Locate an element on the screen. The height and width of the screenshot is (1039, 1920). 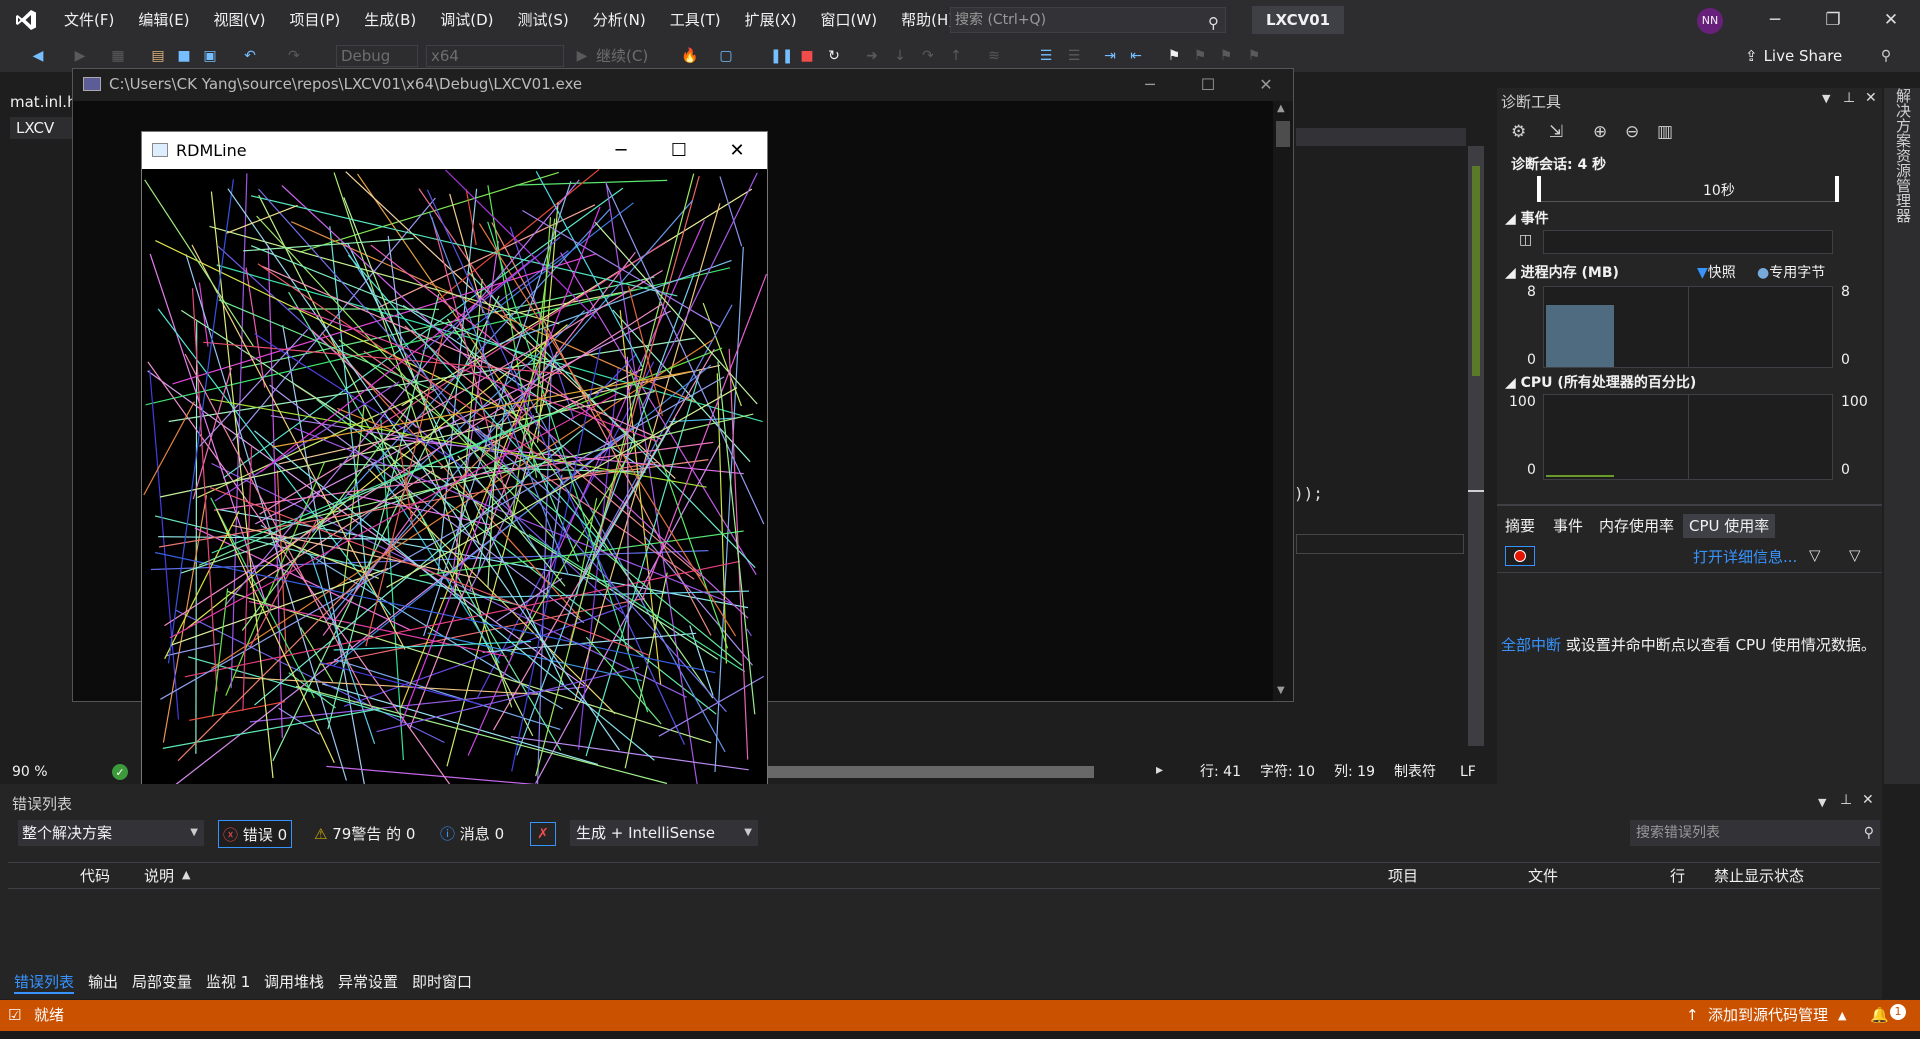
messages-filter-button: ⓘ 消息 0 is located at coordinates (472, 834).